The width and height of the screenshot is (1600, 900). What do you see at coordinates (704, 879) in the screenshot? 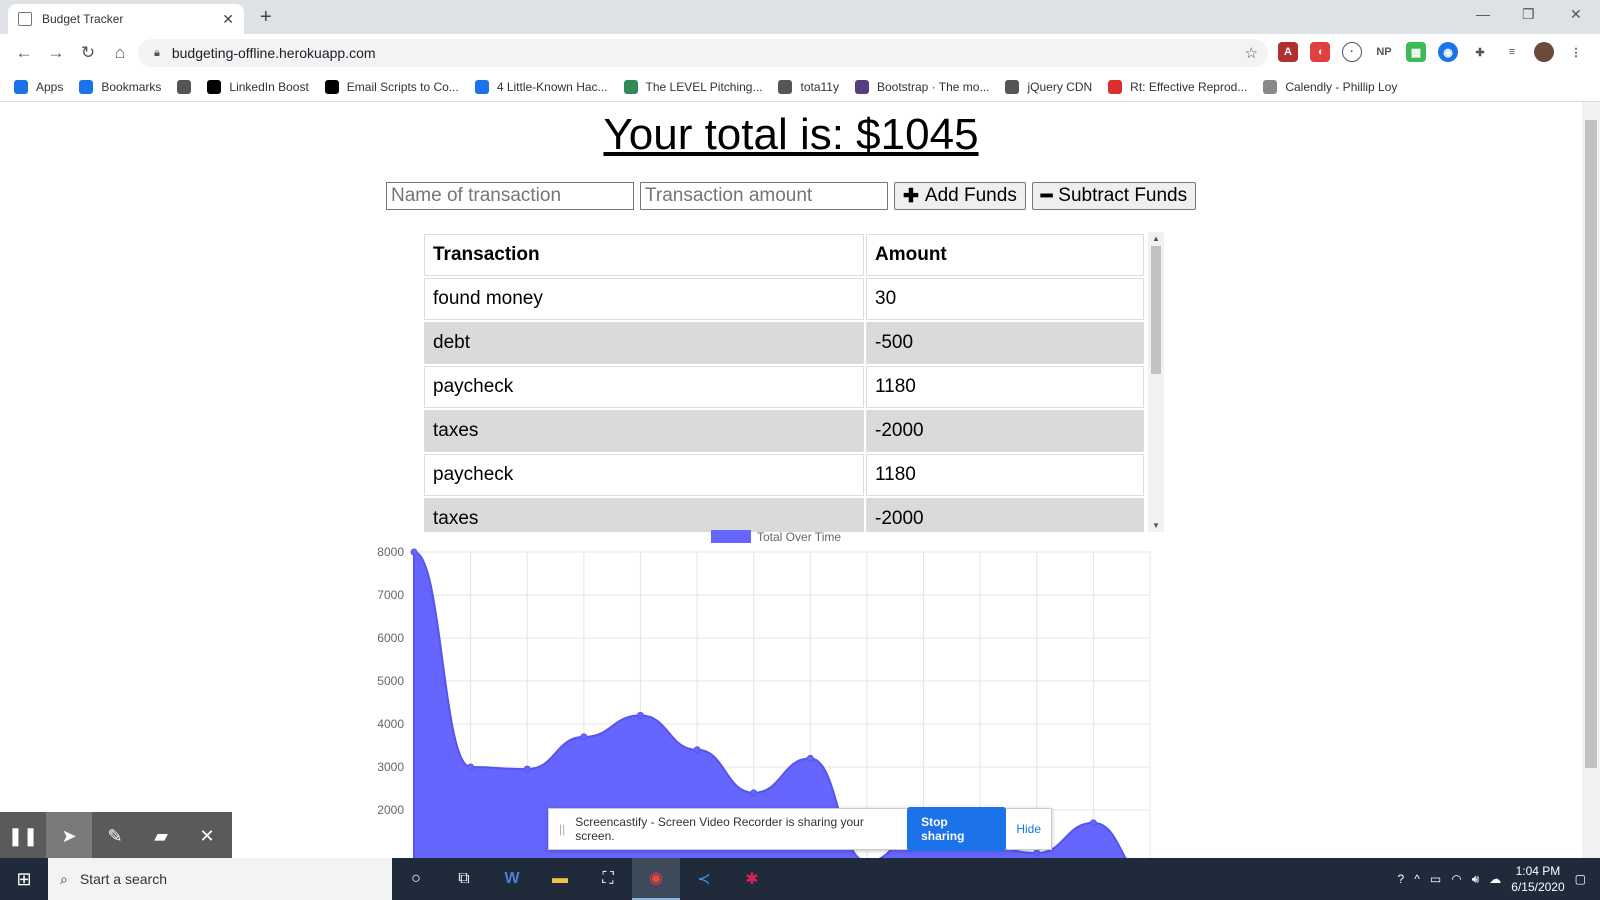
I see `vscode-app-icon: ≺` at bounding box center [704, 879].